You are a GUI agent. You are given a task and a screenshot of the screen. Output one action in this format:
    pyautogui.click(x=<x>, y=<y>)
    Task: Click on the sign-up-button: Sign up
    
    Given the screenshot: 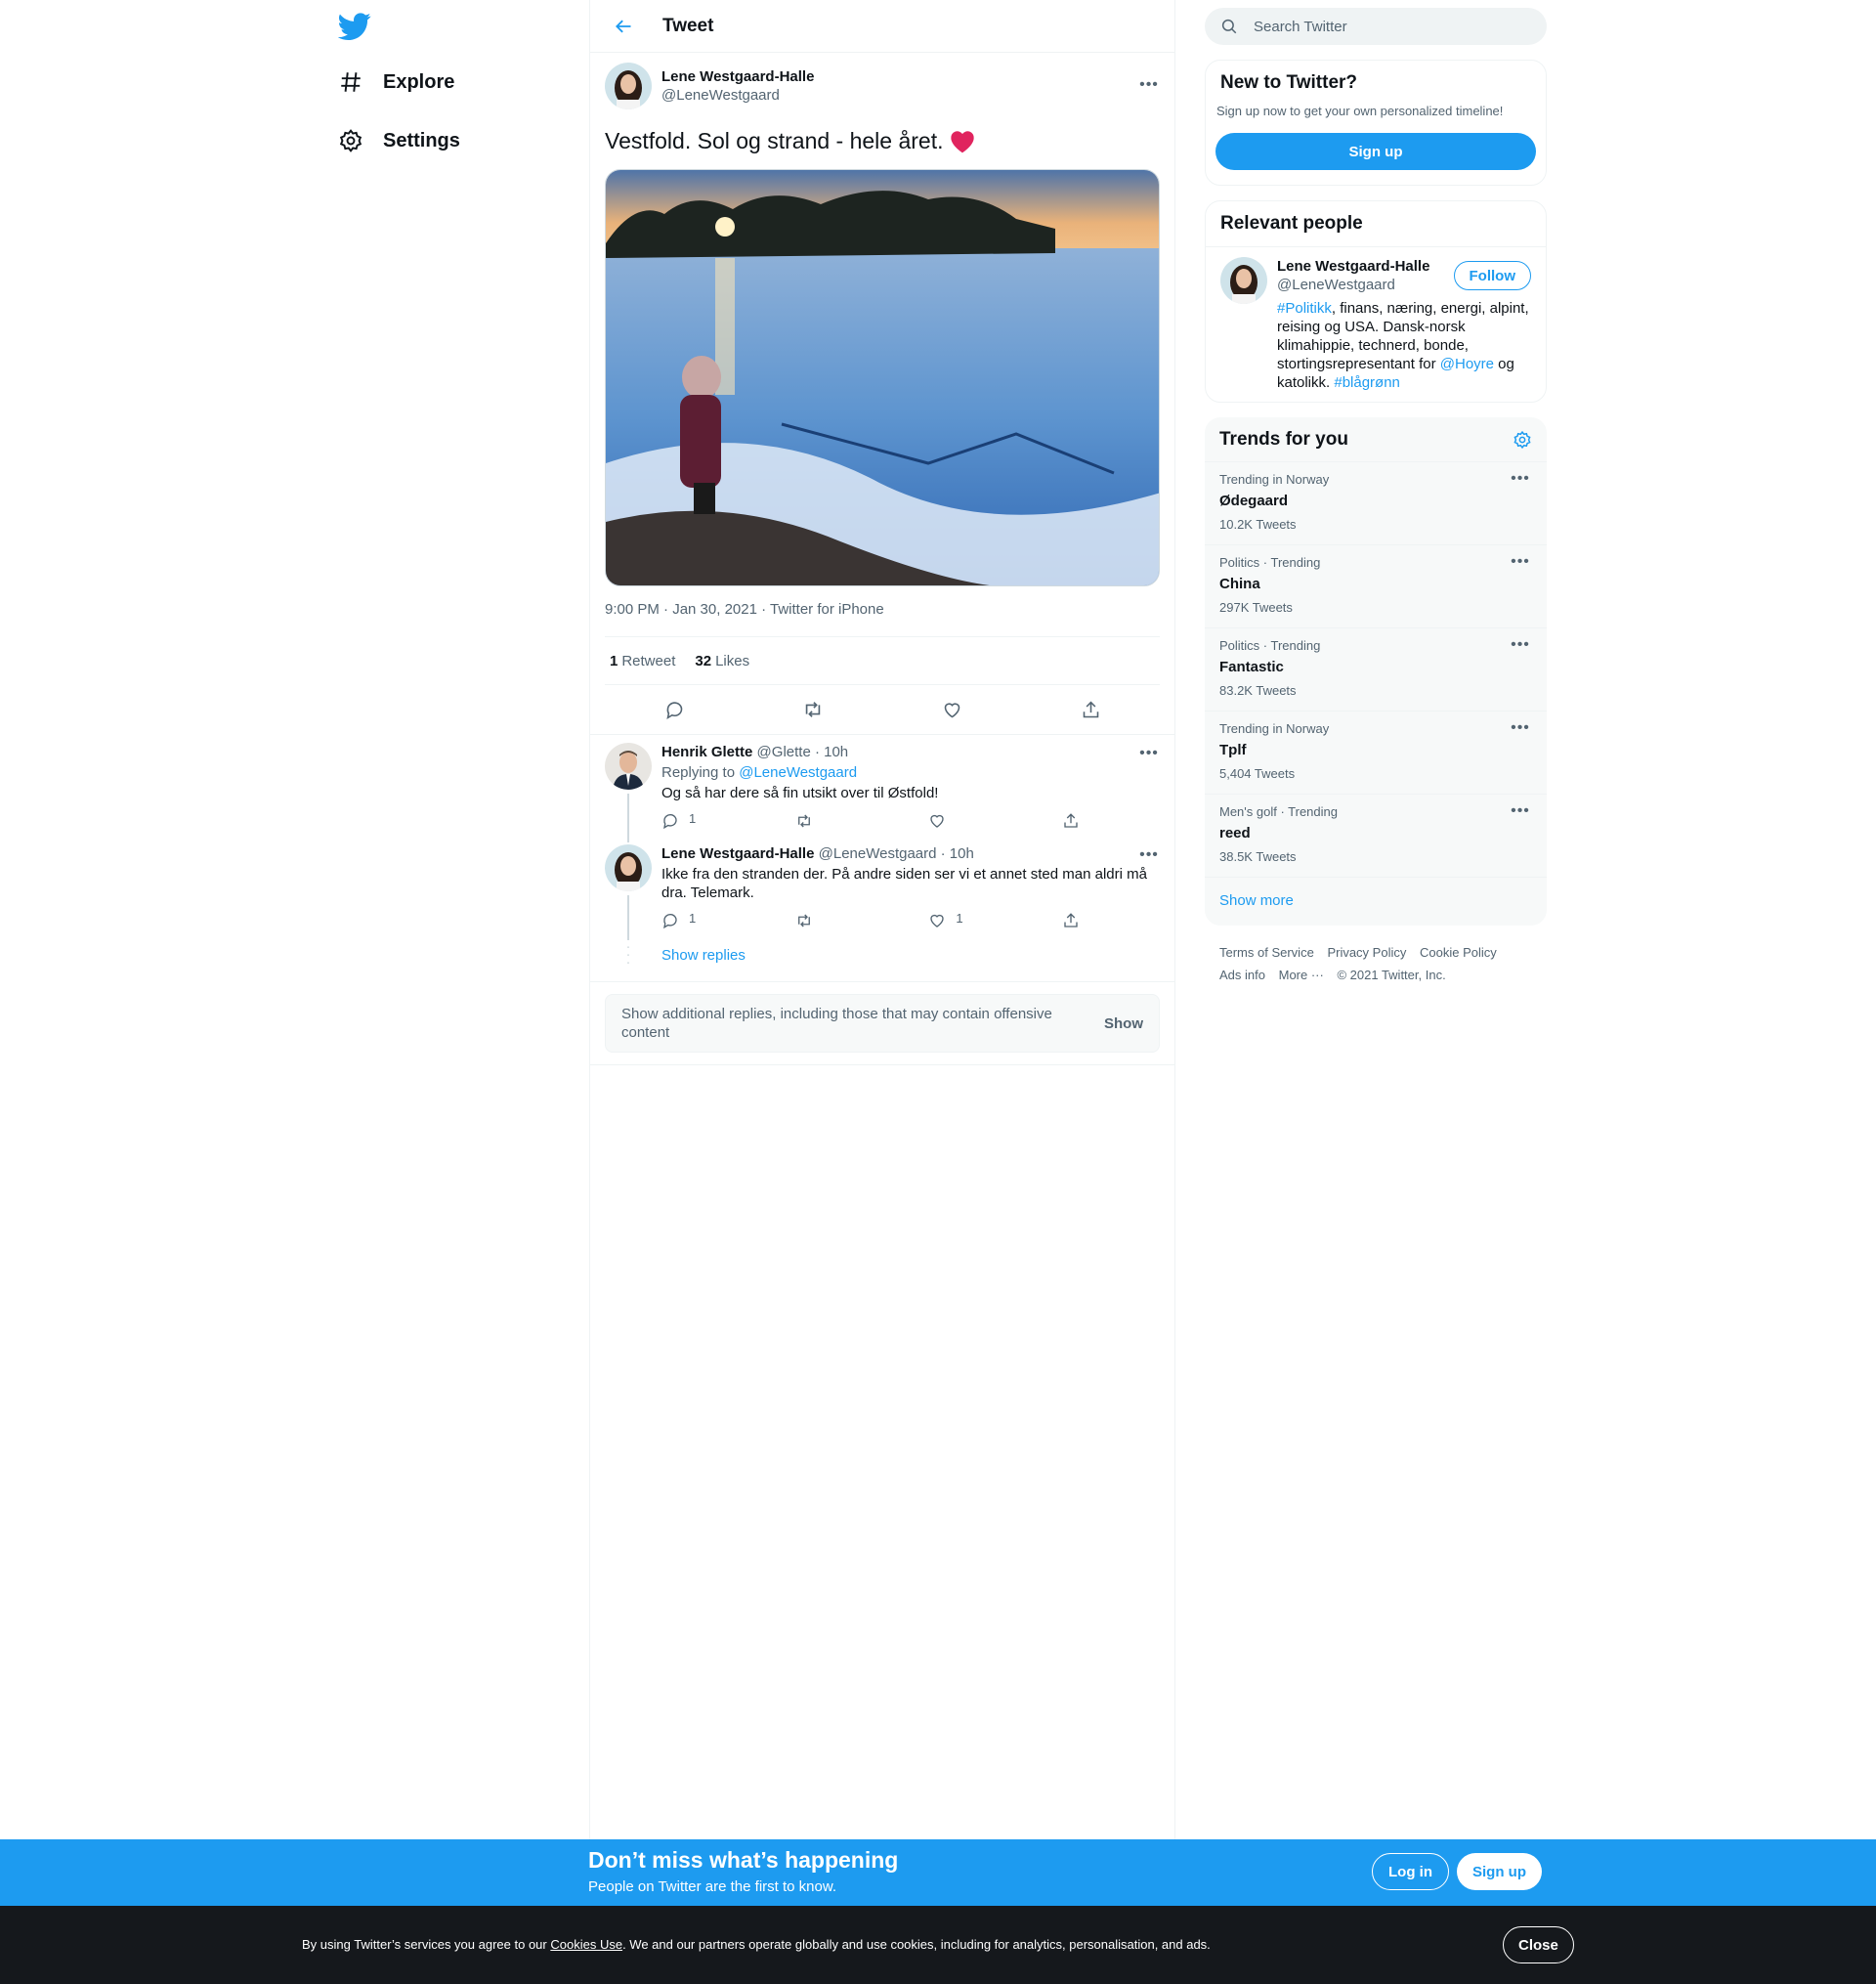 What is the action you would take?
    pyautogui.click(x=1375, y=151)
    